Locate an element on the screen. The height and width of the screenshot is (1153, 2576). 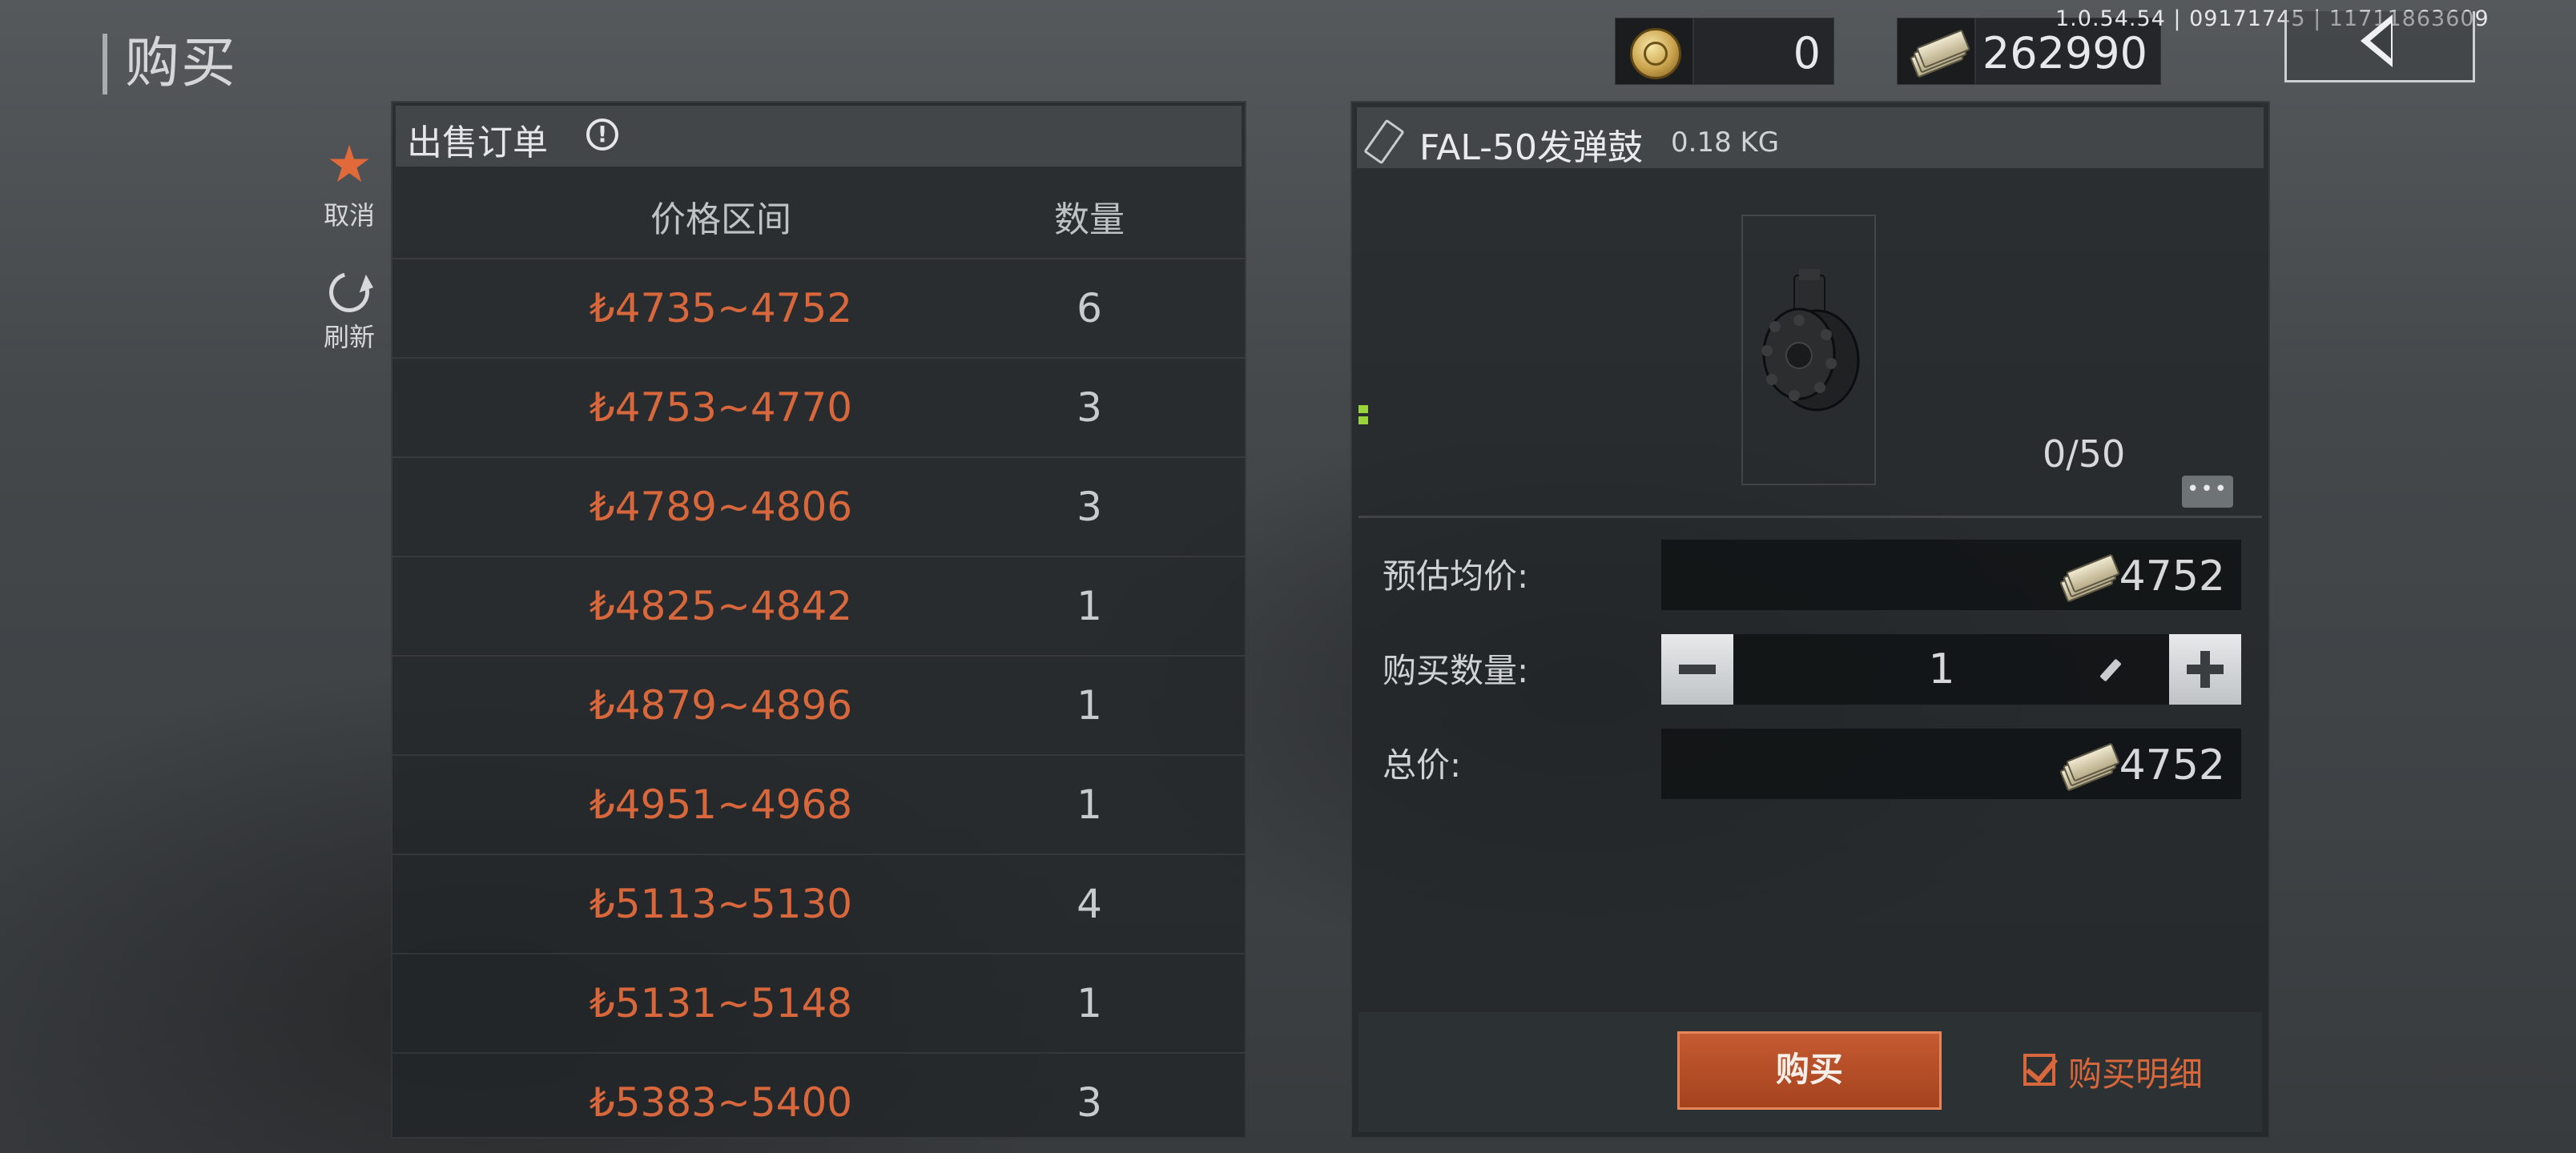
item-preview is located at coordinates (1808, 350).